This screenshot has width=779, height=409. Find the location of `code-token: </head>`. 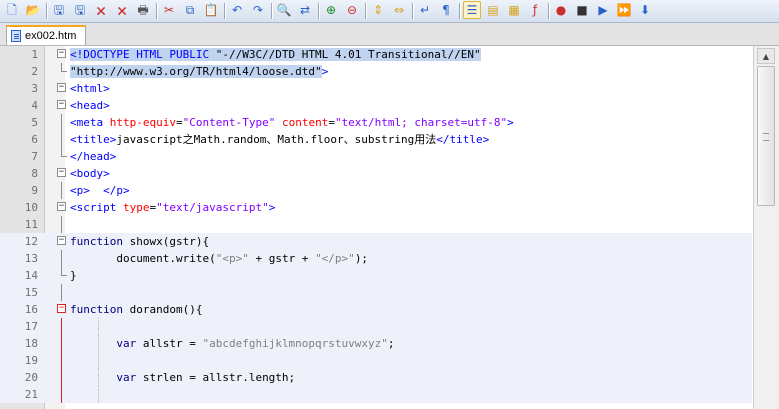

code-token: </head> is located at coordinates (93, 156).